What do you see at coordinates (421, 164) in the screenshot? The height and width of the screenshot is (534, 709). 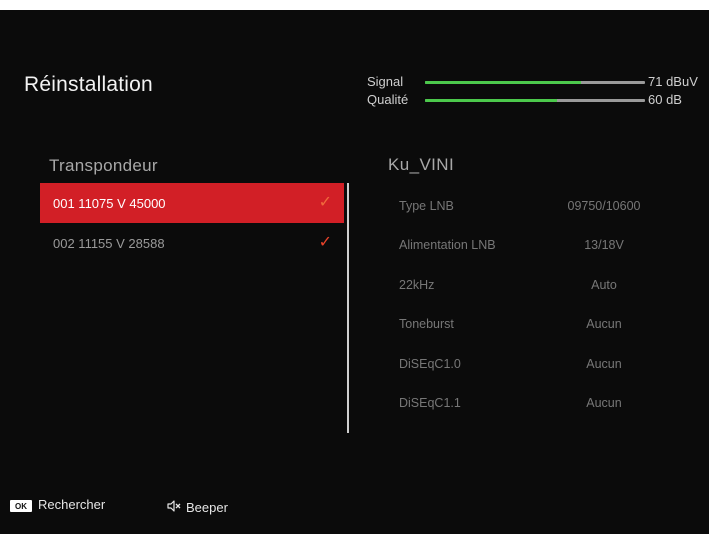 I see `satellite-name: Ku_VINI` at bounding box center [421, 164].